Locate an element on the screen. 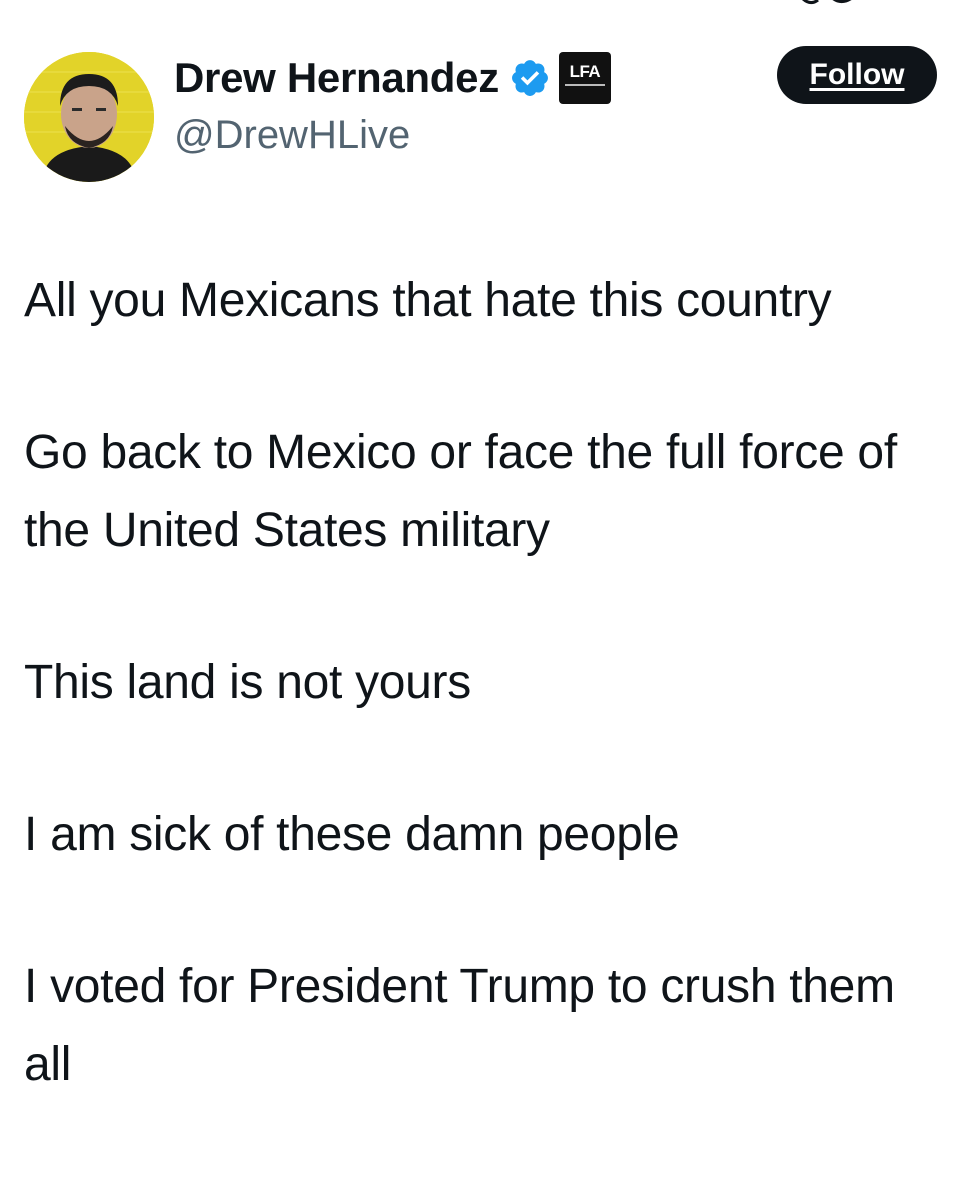 This screenshot has width=980, height=1200. tweet-paragraph-1: All you Mexicans that hate this country is located at coordinates (428, 300).